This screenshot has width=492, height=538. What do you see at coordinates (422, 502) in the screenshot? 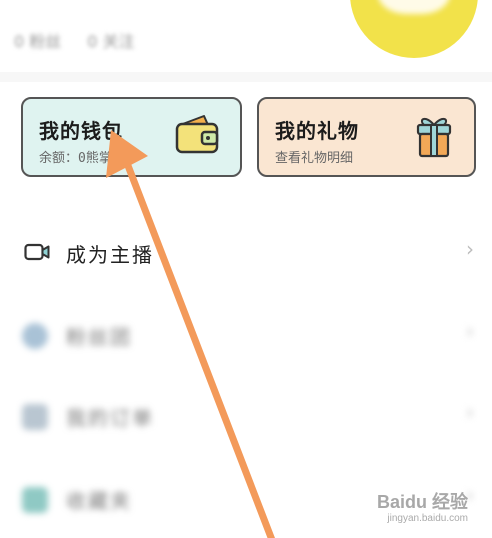
I see `watermark-brand: Baidu 经验` at bounding box center [422, 502].